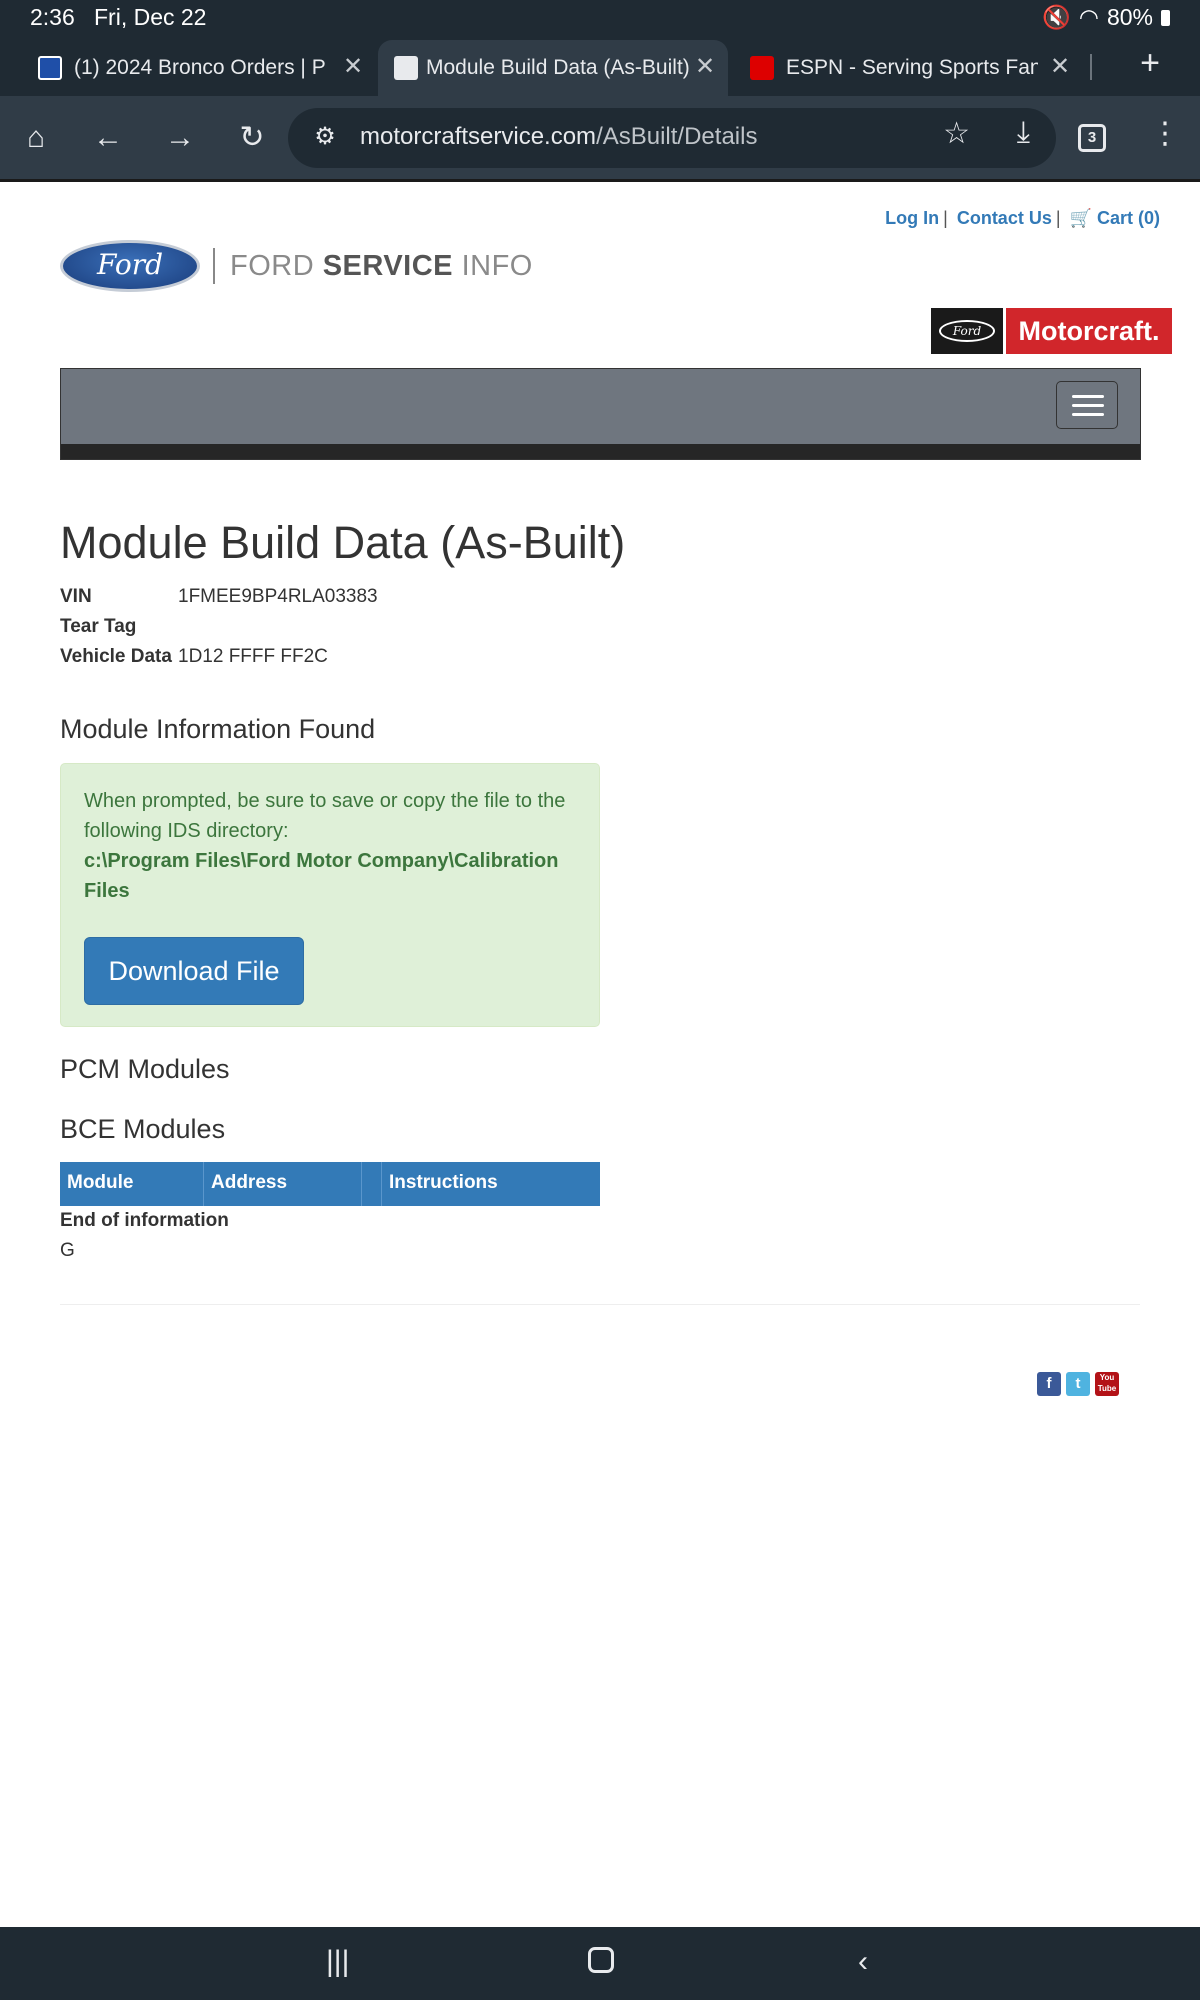  What do you see at coordinates (116, 656) in the screenshot?
I see `vehicle-data-label: Vehicle Data` at bounding box center [116, 656].